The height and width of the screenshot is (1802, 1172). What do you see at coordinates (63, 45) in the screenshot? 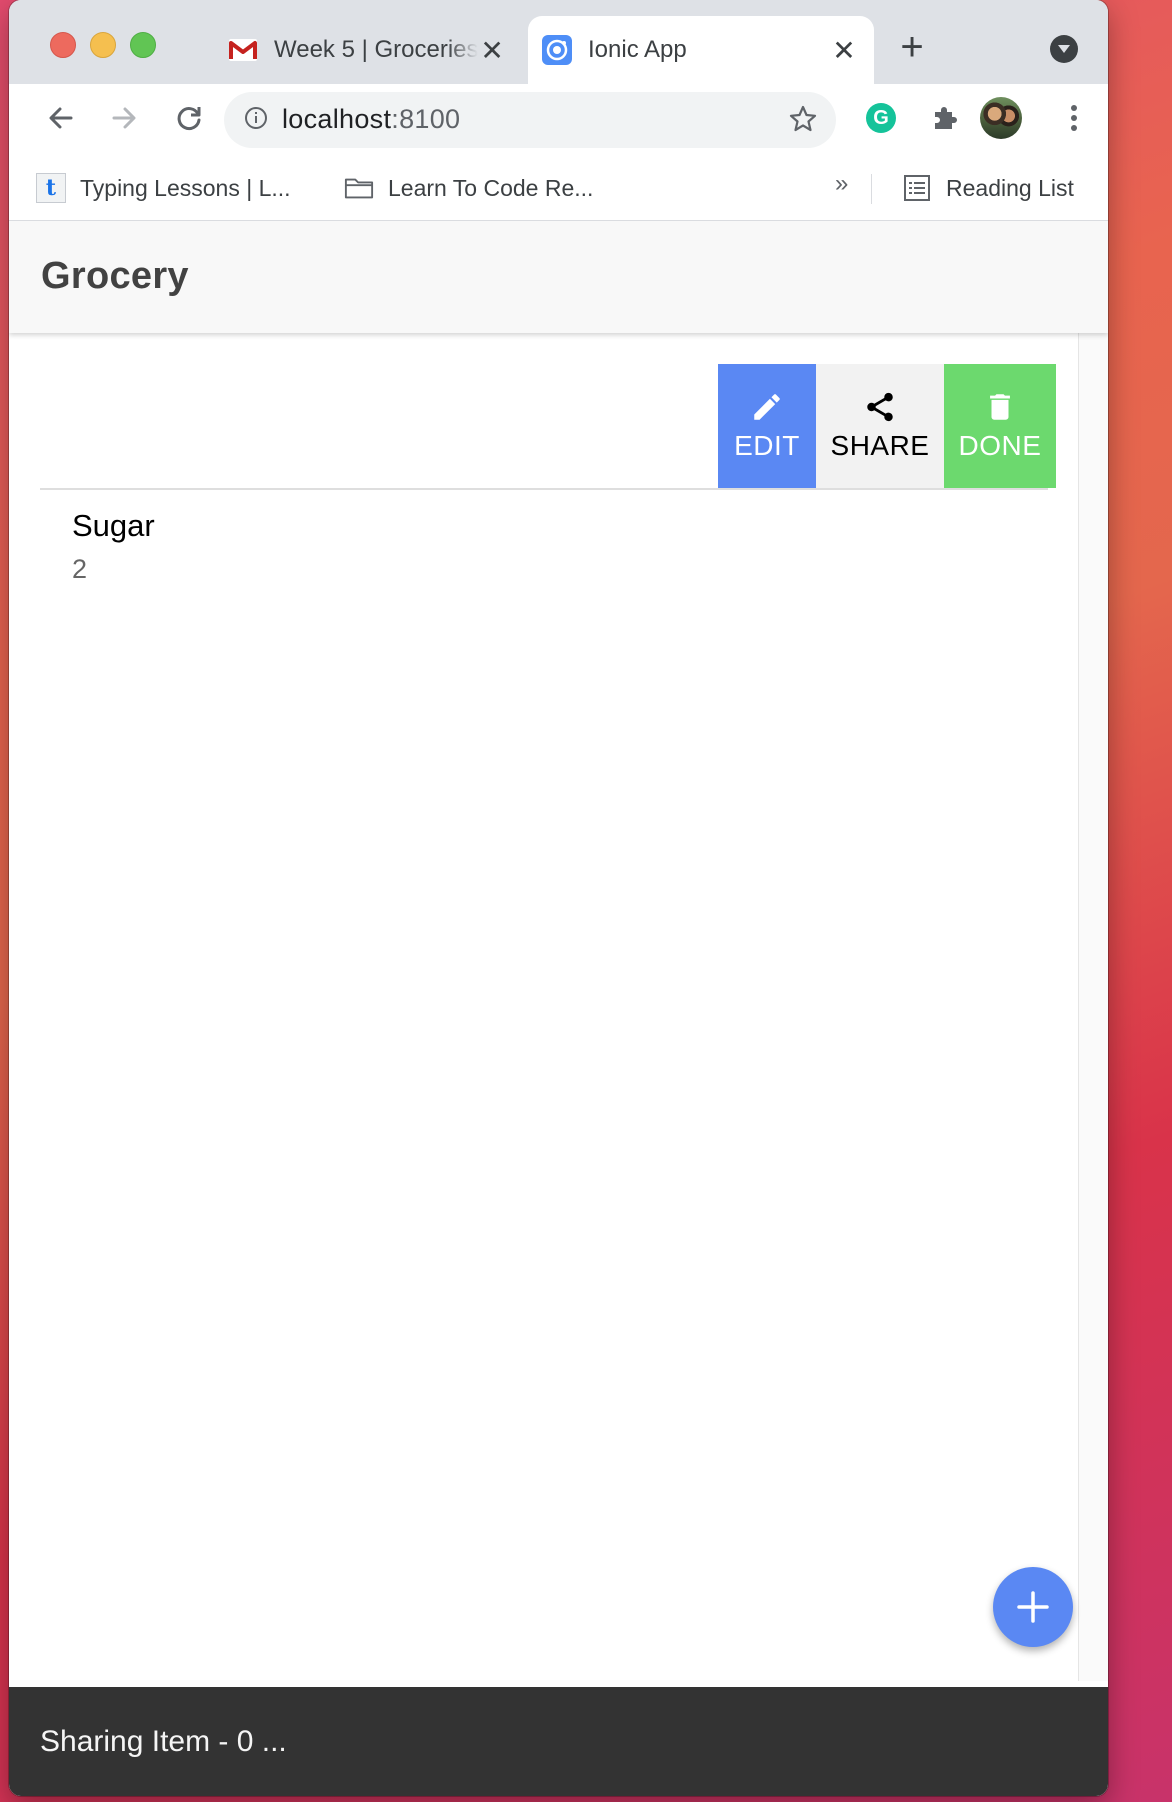
I see `window-close-button` at bounding box center [63, 45].